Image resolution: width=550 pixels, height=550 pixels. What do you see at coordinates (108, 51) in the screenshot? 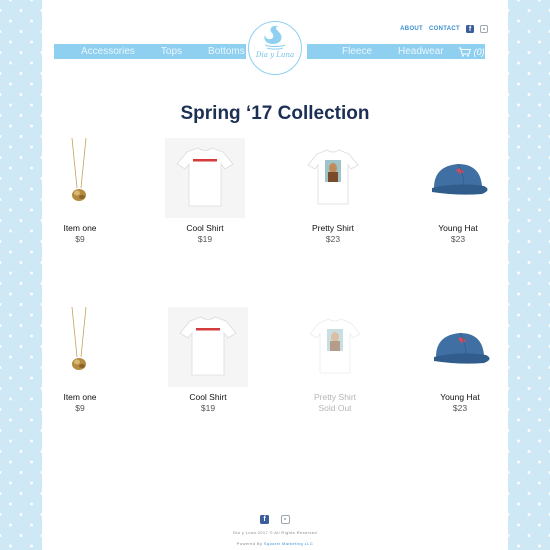
I see `nav-item-accessories: Accessories` at bounding box center [108, 51].